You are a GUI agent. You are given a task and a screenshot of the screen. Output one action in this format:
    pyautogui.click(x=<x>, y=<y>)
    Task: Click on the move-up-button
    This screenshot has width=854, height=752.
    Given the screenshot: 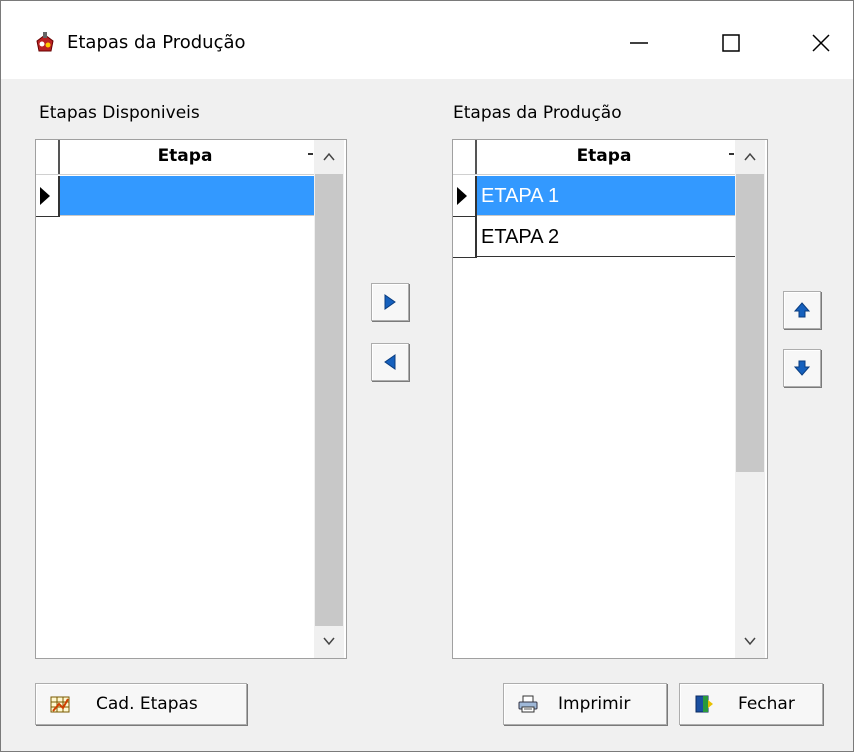 What is the action you would take?
    pyautogui.click(x=802, y=310)
    